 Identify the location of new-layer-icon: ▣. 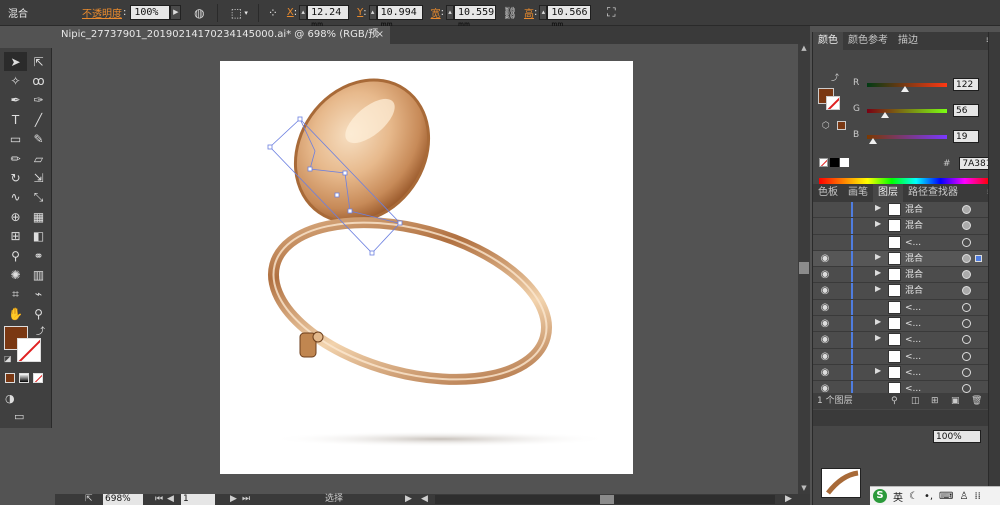
(955, 401).